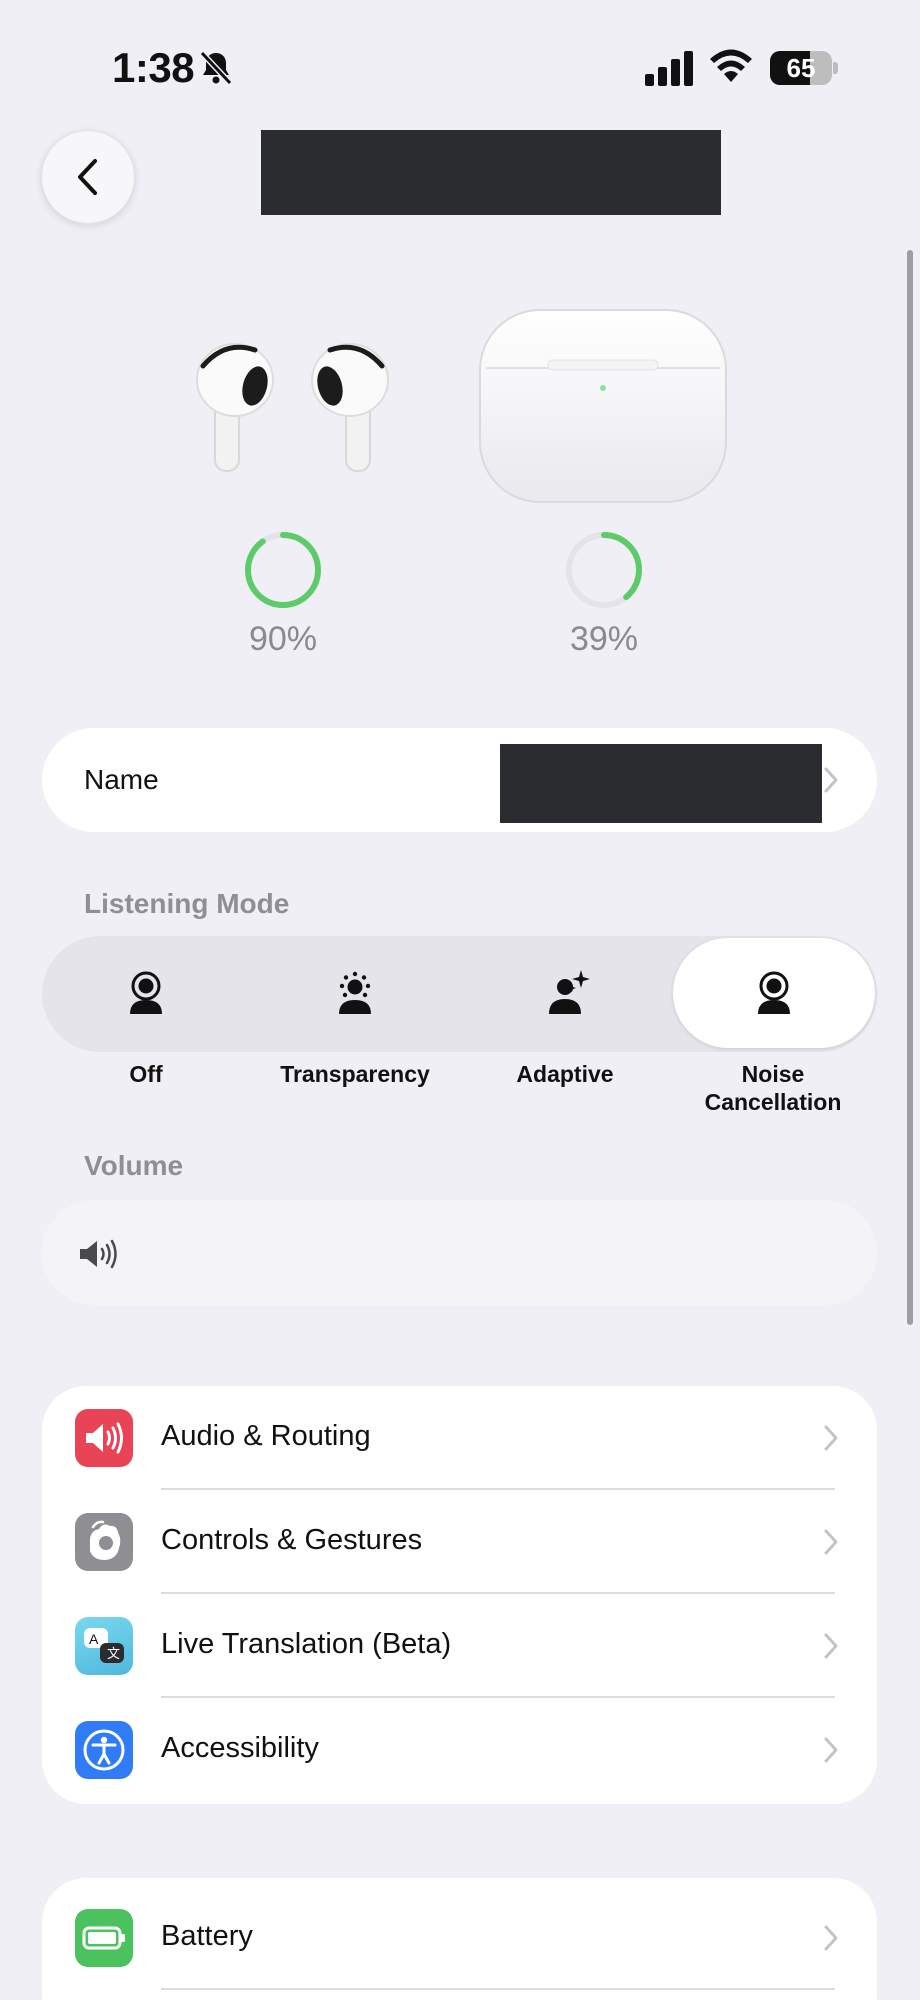 This screenshot has width=920, height=2000. Describe the element at coordinates (604, 639) in the screenshot. I see `case-battery-label: 39%` at that location.